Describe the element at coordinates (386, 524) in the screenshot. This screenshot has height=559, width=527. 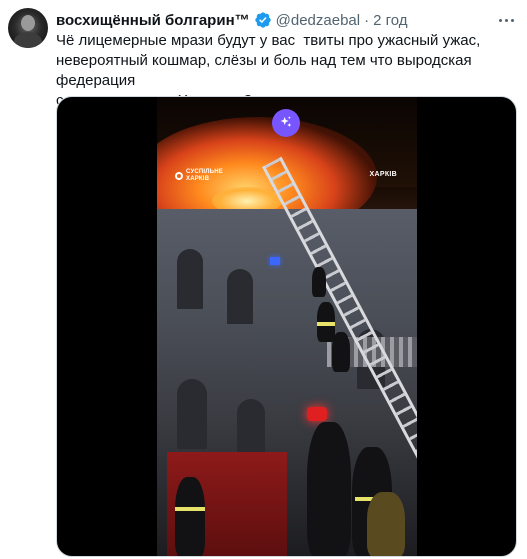
I see `firefighter-helmet-yellow` at that location.